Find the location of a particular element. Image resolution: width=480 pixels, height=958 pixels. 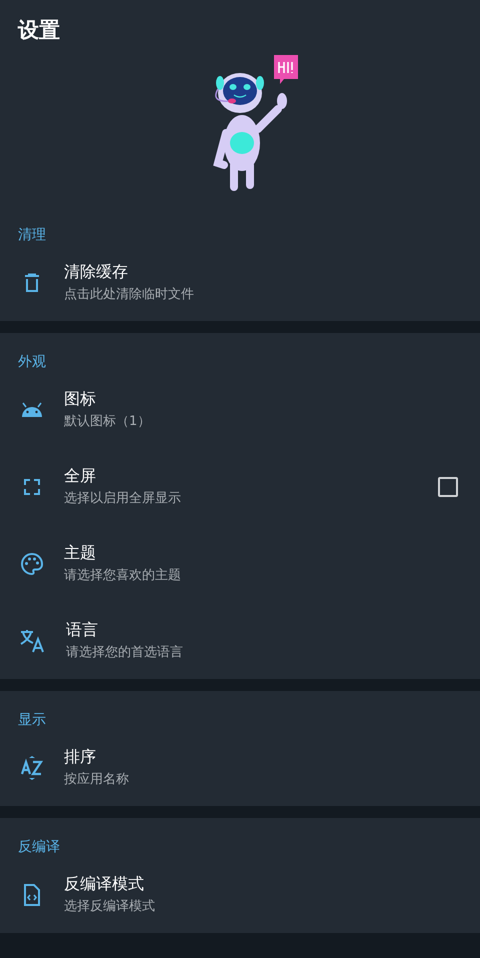

sort-icon is located at coordinates (32, 767).